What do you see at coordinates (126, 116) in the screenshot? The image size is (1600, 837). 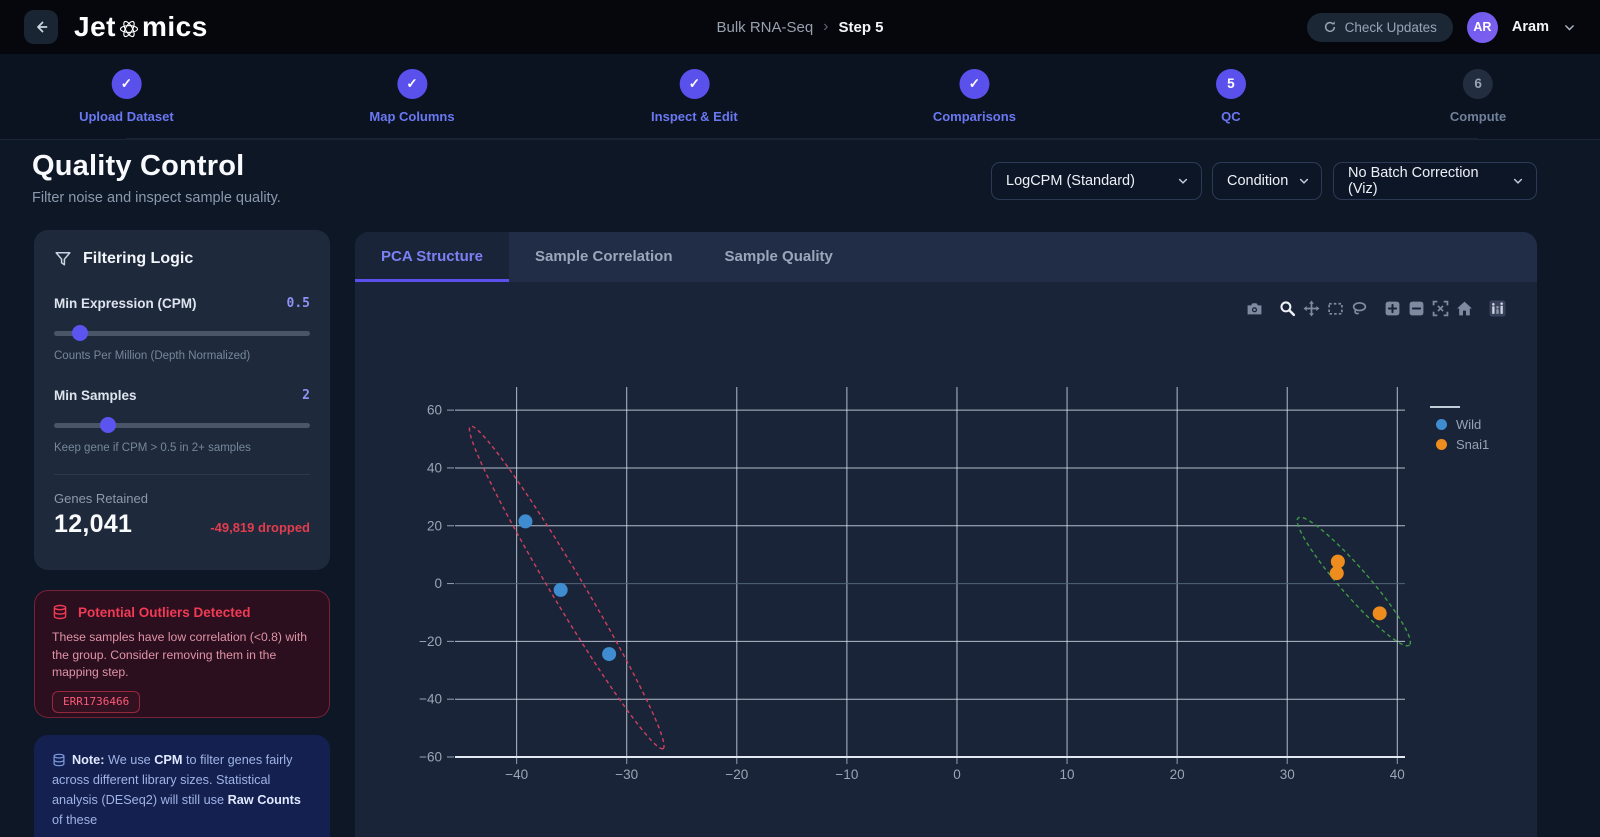 I see `step-label: Upload Dataset` at bounding box center [126, 116].